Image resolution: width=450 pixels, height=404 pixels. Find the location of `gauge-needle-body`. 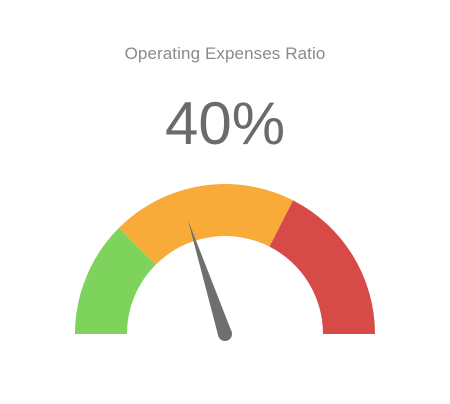

gauge-needle-body is located at coordinates (209, 278).